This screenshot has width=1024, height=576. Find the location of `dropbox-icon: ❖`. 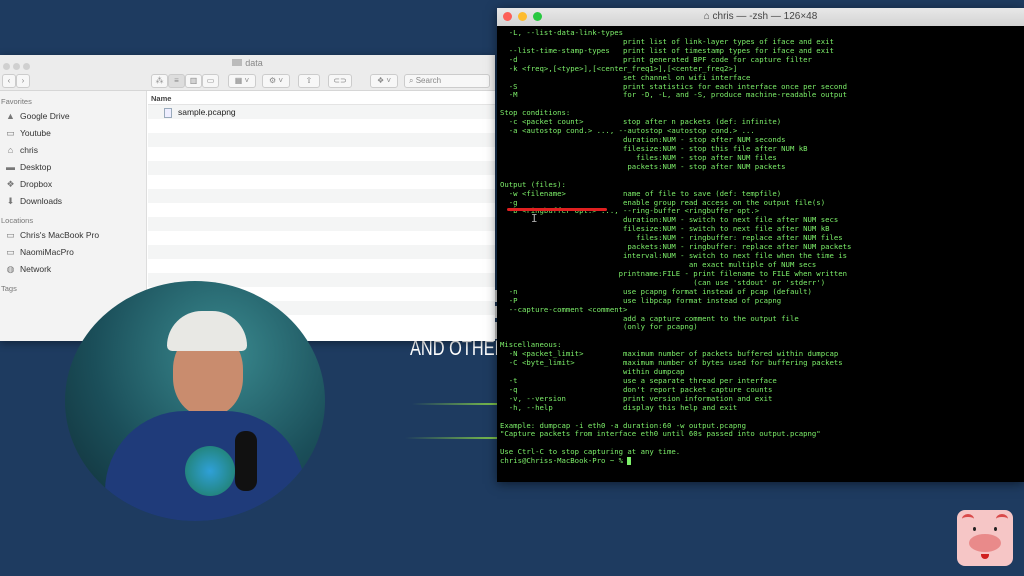

dropbox-icon: ❖ is located at coordinates (10, 184).